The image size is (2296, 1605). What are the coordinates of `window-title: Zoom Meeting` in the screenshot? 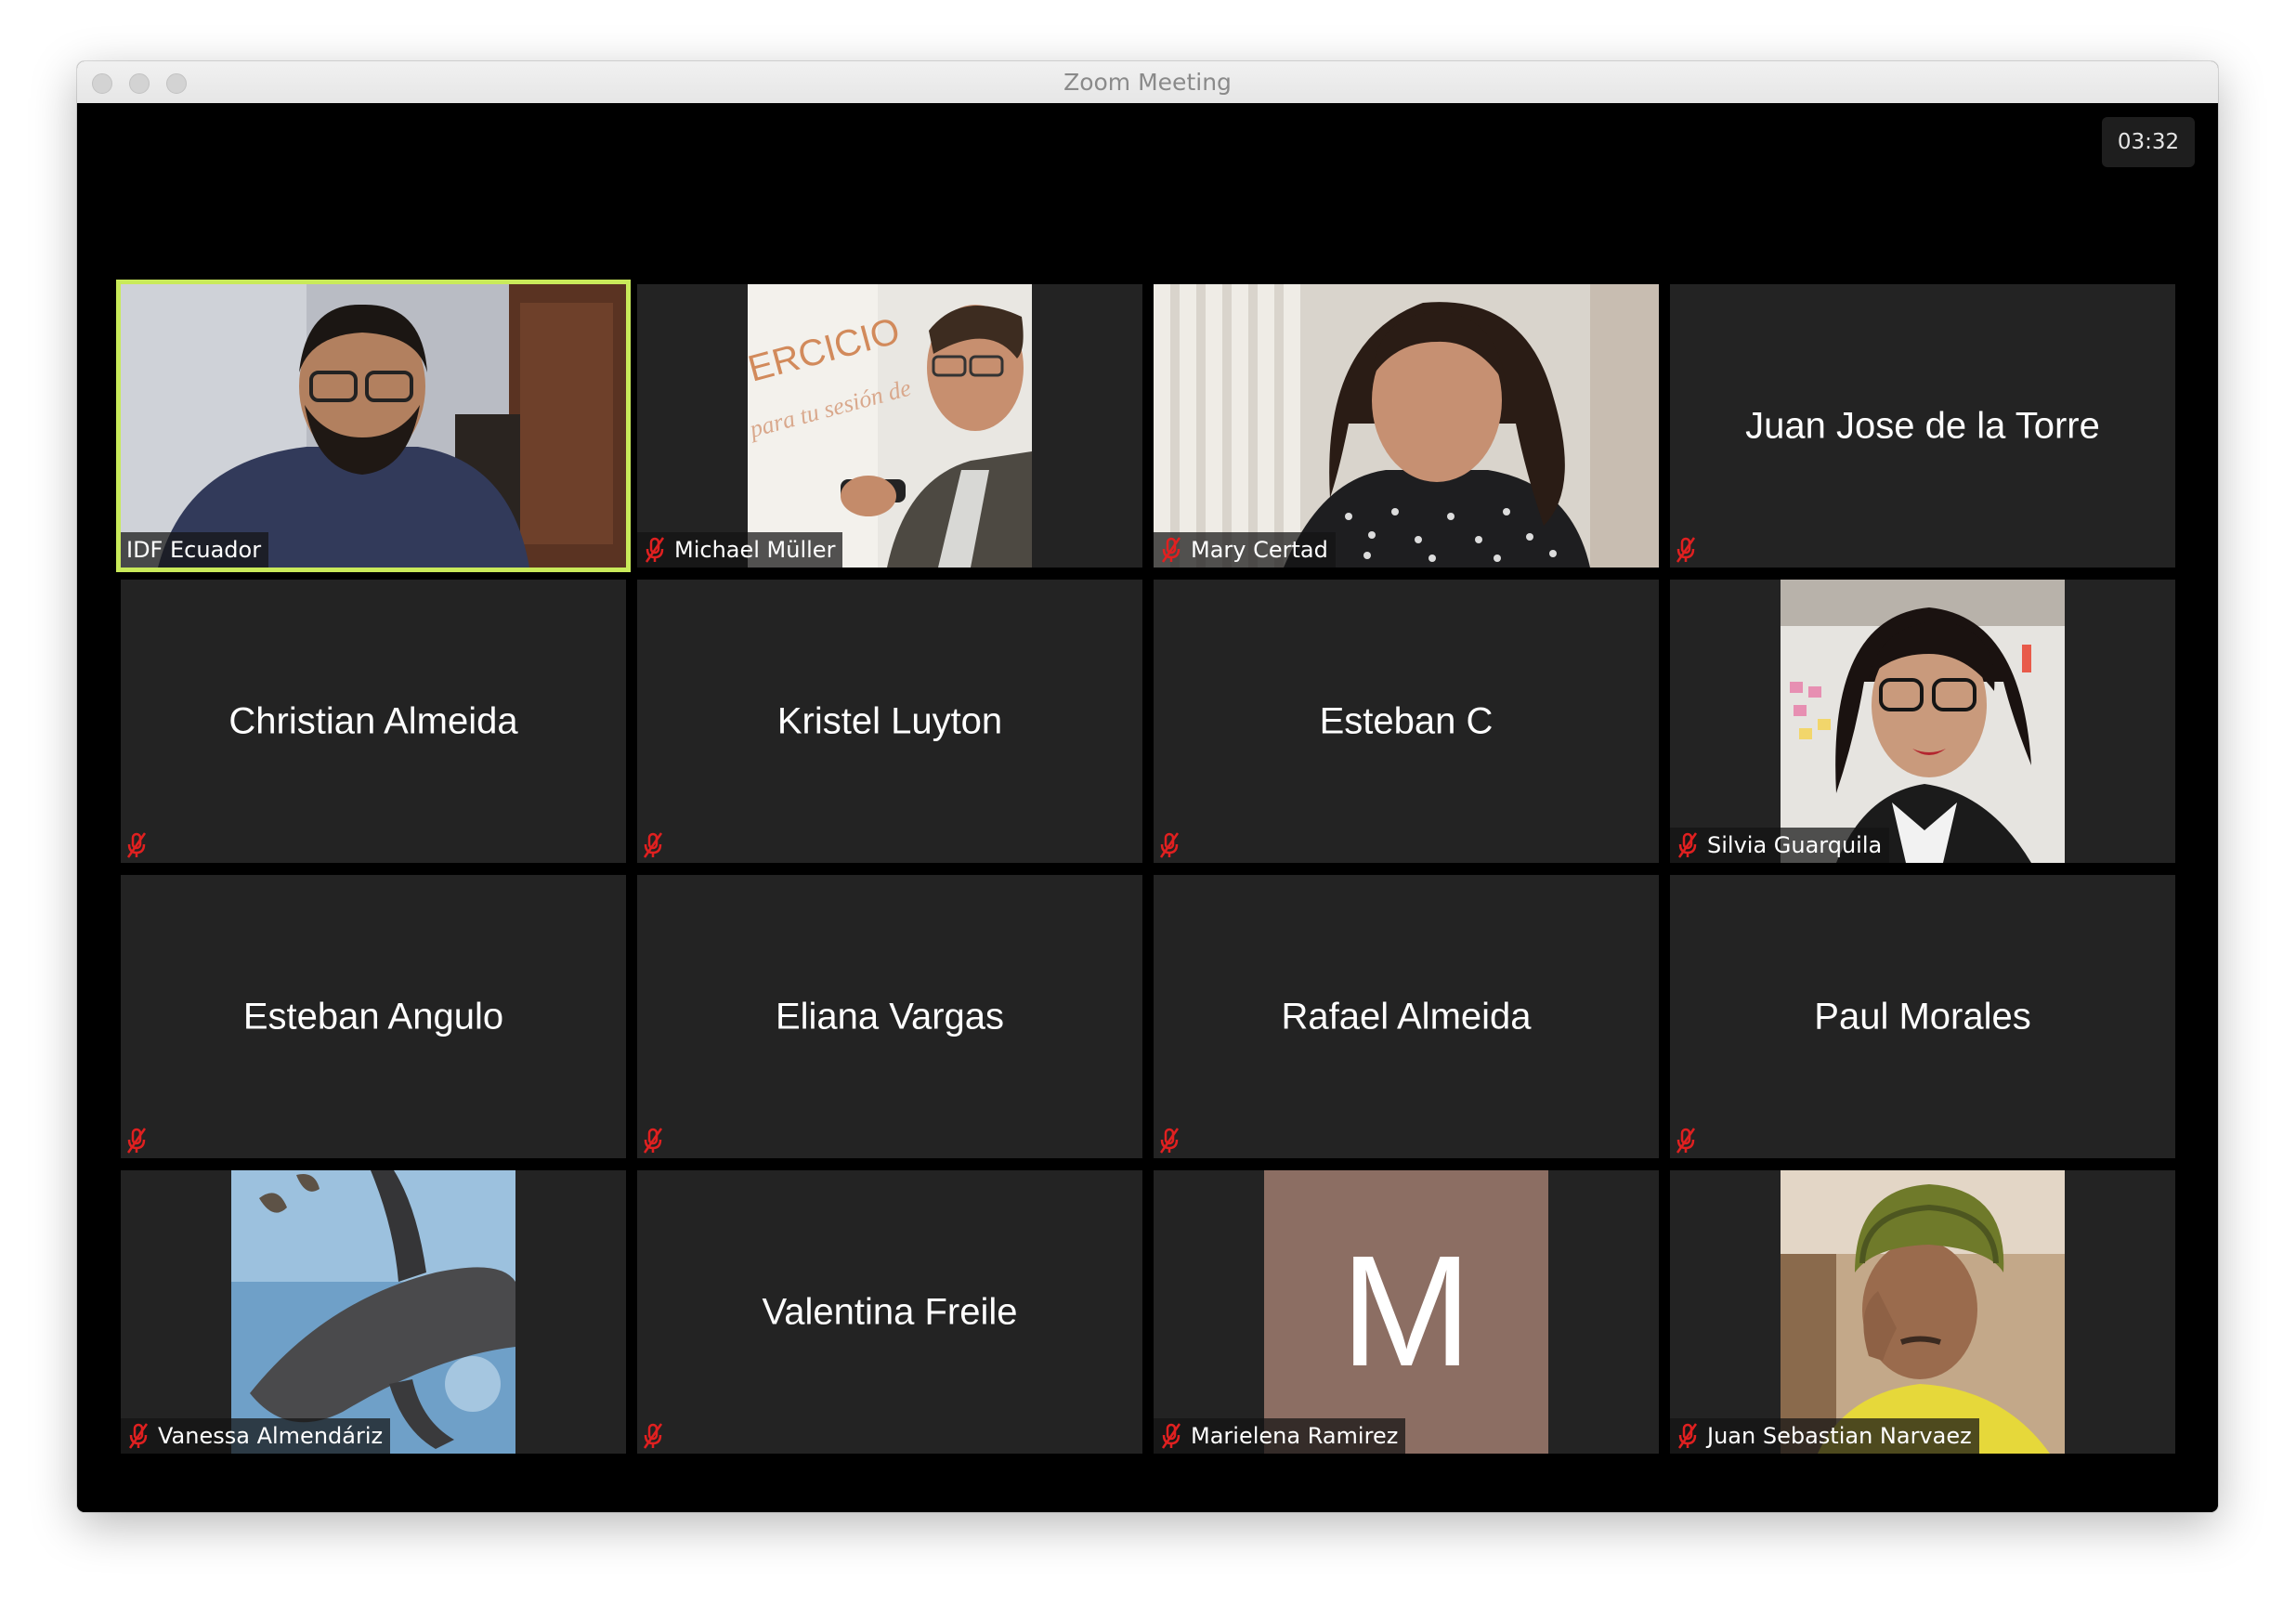 It's located at (1147, 82).